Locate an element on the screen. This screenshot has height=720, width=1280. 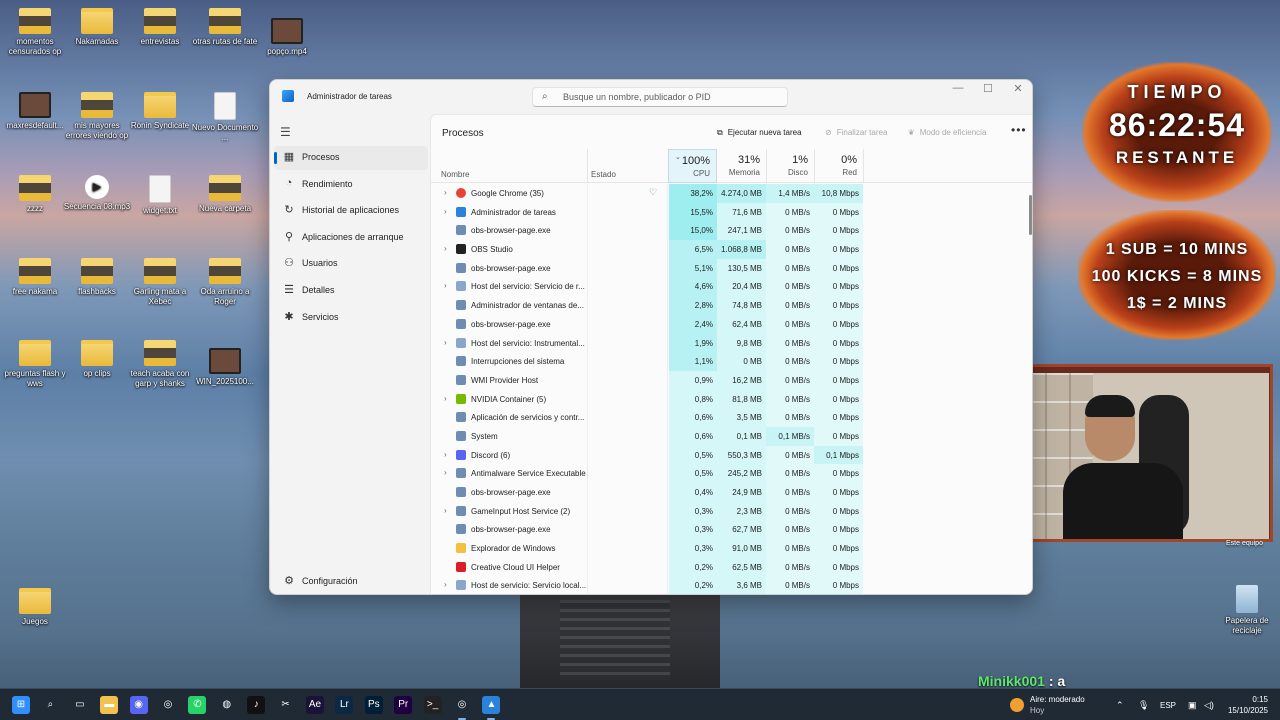
scrollbar-thumb is located at coordinates (1030, 215).